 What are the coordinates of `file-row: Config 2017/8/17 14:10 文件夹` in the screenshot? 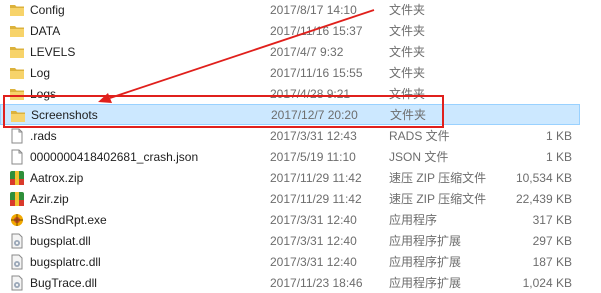 It's located at (290, 10).